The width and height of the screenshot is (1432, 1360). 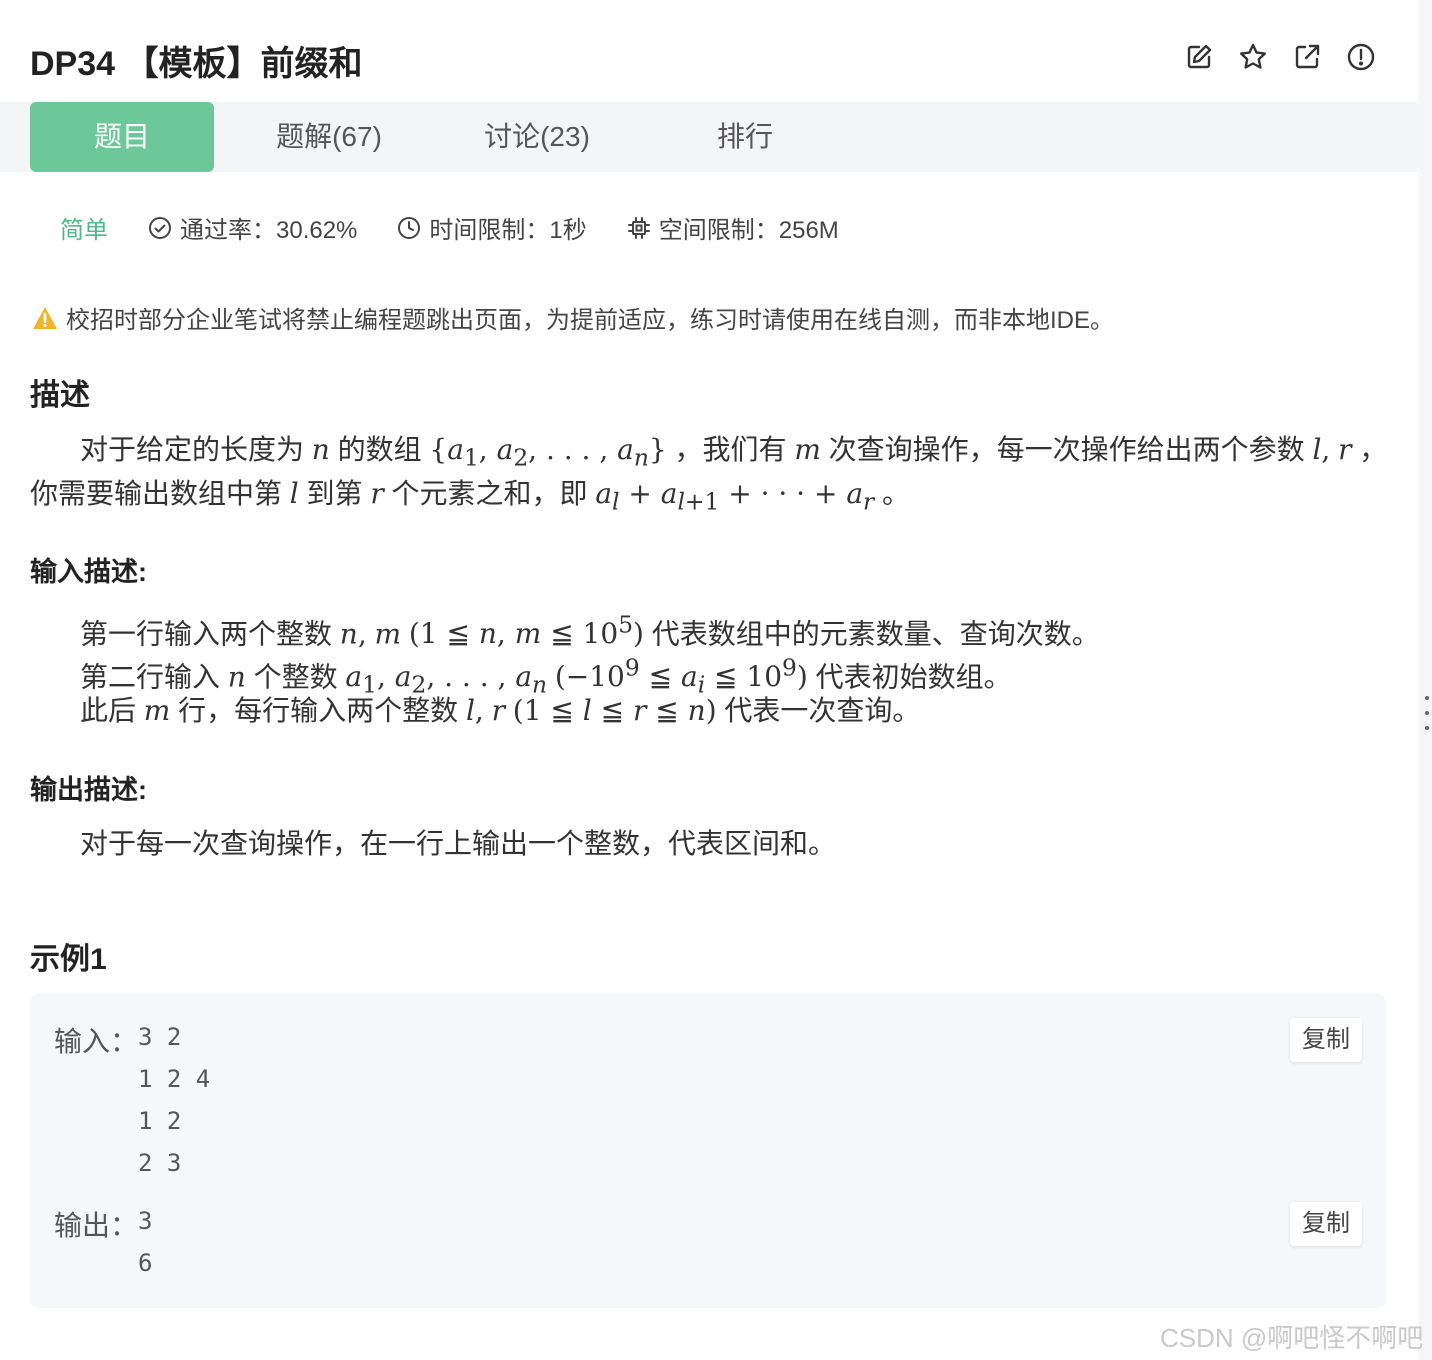 What do you see at coordinates (145, 1221) in the screenshot?
I see `output-line: 3` at bounding box center [145, 1221].